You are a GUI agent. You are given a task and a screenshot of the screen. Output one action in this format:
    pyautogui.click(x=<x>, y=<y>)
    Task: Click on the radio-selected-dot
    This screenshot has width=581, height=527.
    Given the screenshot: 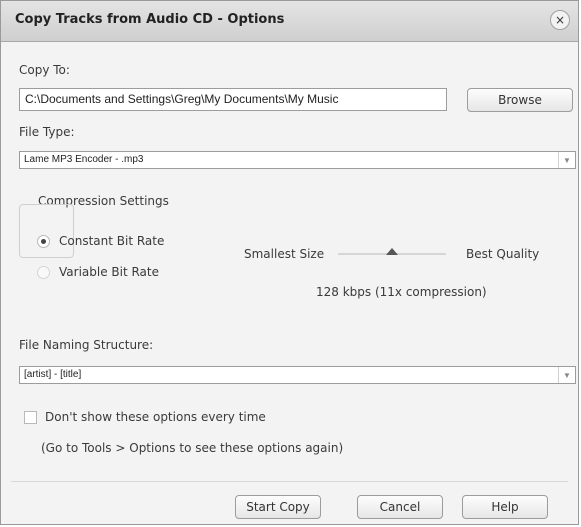 What is the action you would take?
    pyautogui.click(x=43, y=241)
    